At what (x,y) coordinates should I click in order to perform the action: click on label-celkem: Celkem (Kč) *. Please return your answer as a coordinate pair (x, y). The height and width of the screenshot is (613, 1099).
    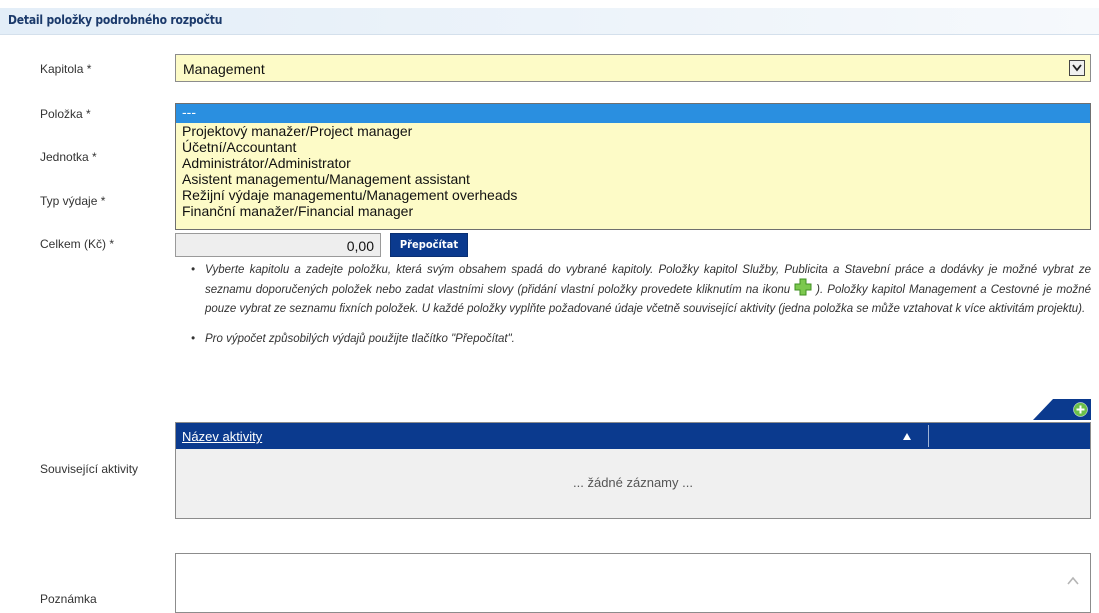
    Looking at the image, I should click on (77, 244).